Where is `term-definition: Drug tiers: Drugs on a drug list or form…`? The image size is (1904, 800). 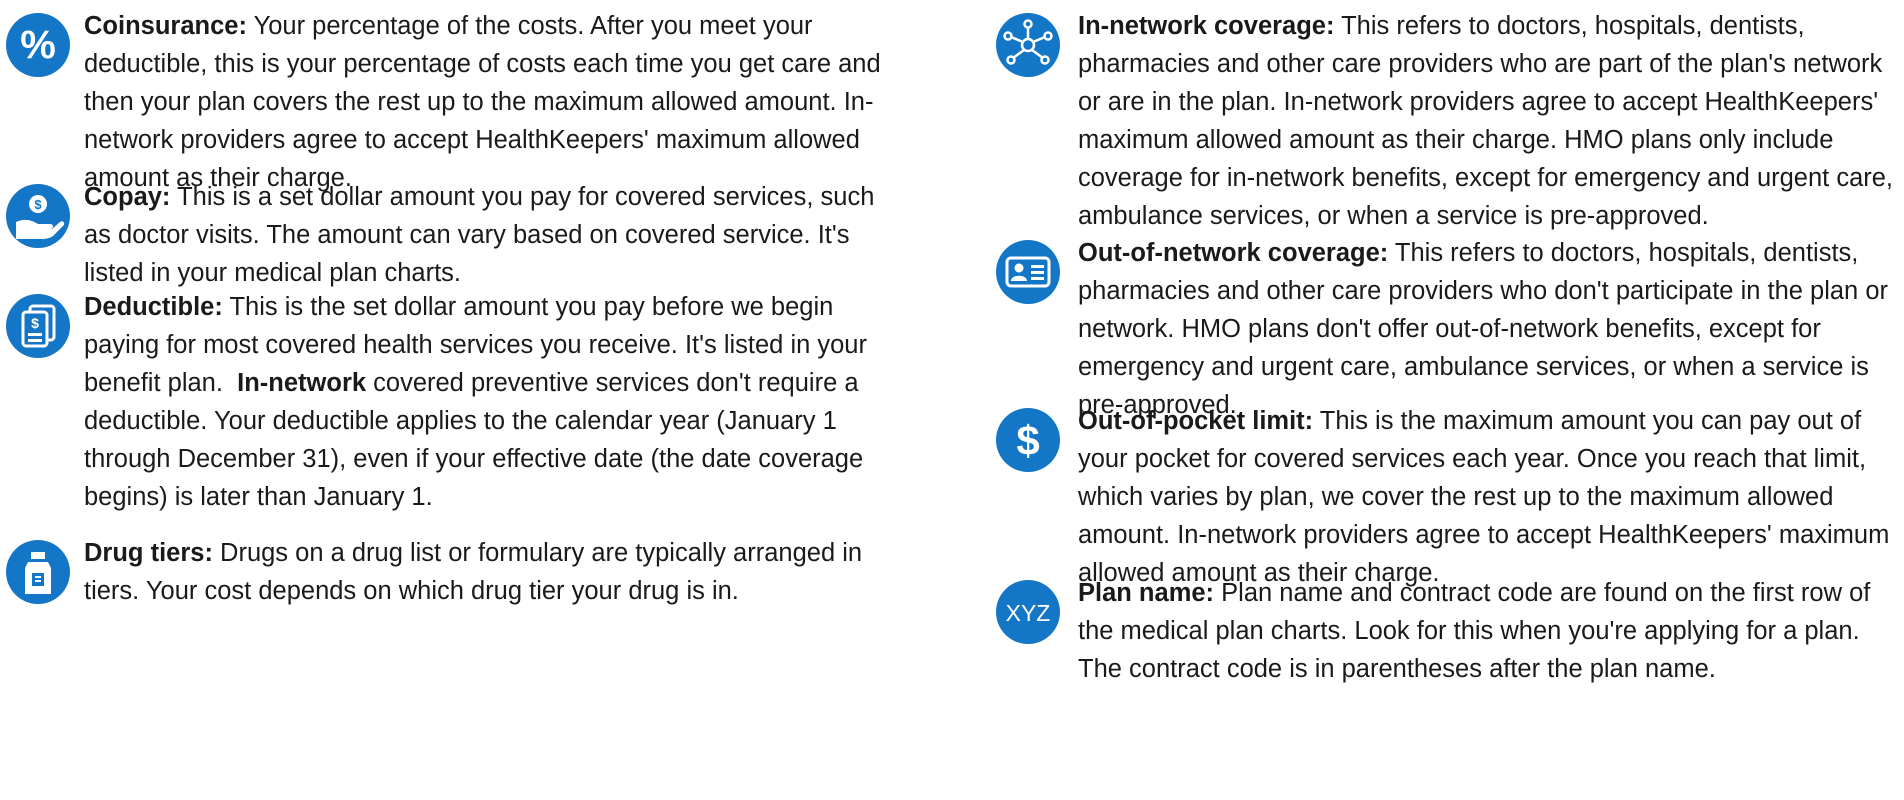 term-definition: Drug tiers: Drugs on a drug list or form… is located at coordinates (492, 572).